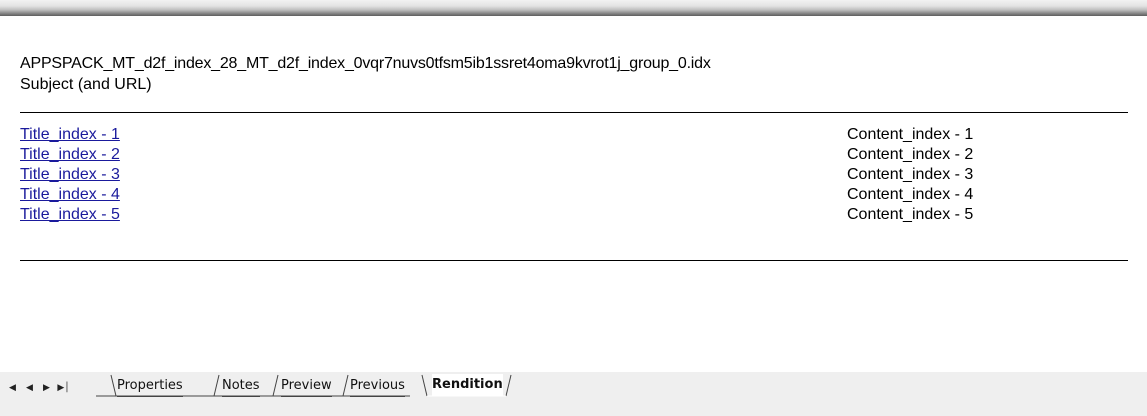 This screenshot has width=1147, height=416. I want to click on window-top-bar, so click(573, 8).